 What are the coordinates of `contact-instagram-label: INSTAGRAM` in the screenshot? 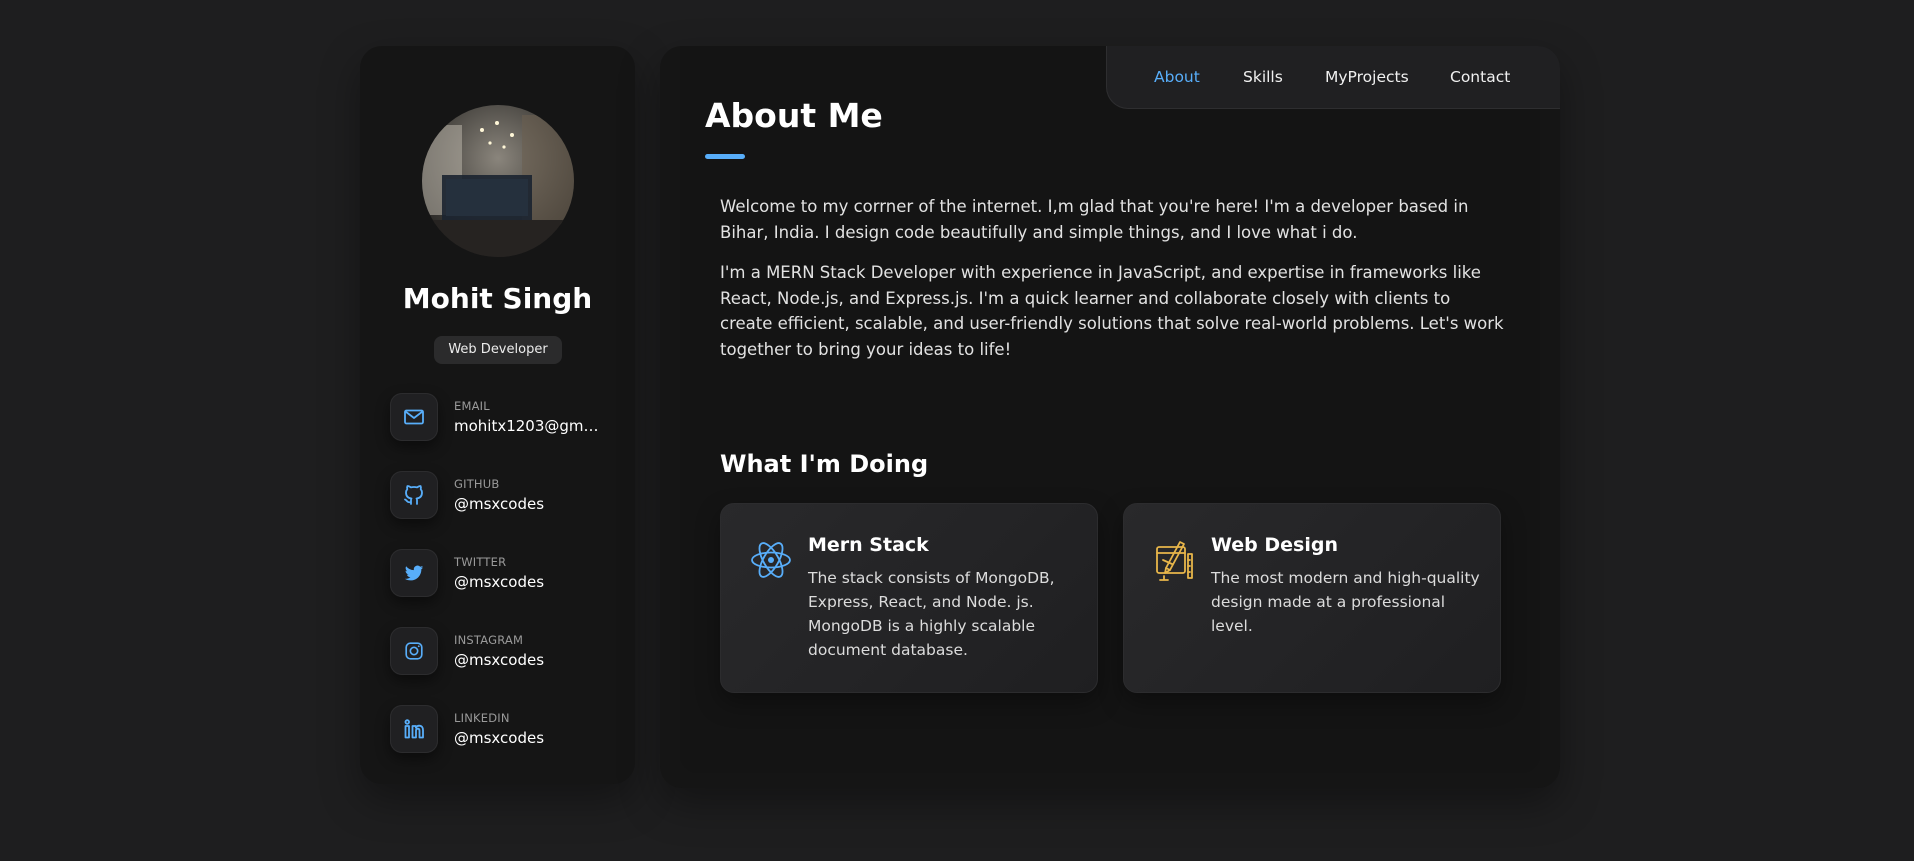 It's located at (489, 640).